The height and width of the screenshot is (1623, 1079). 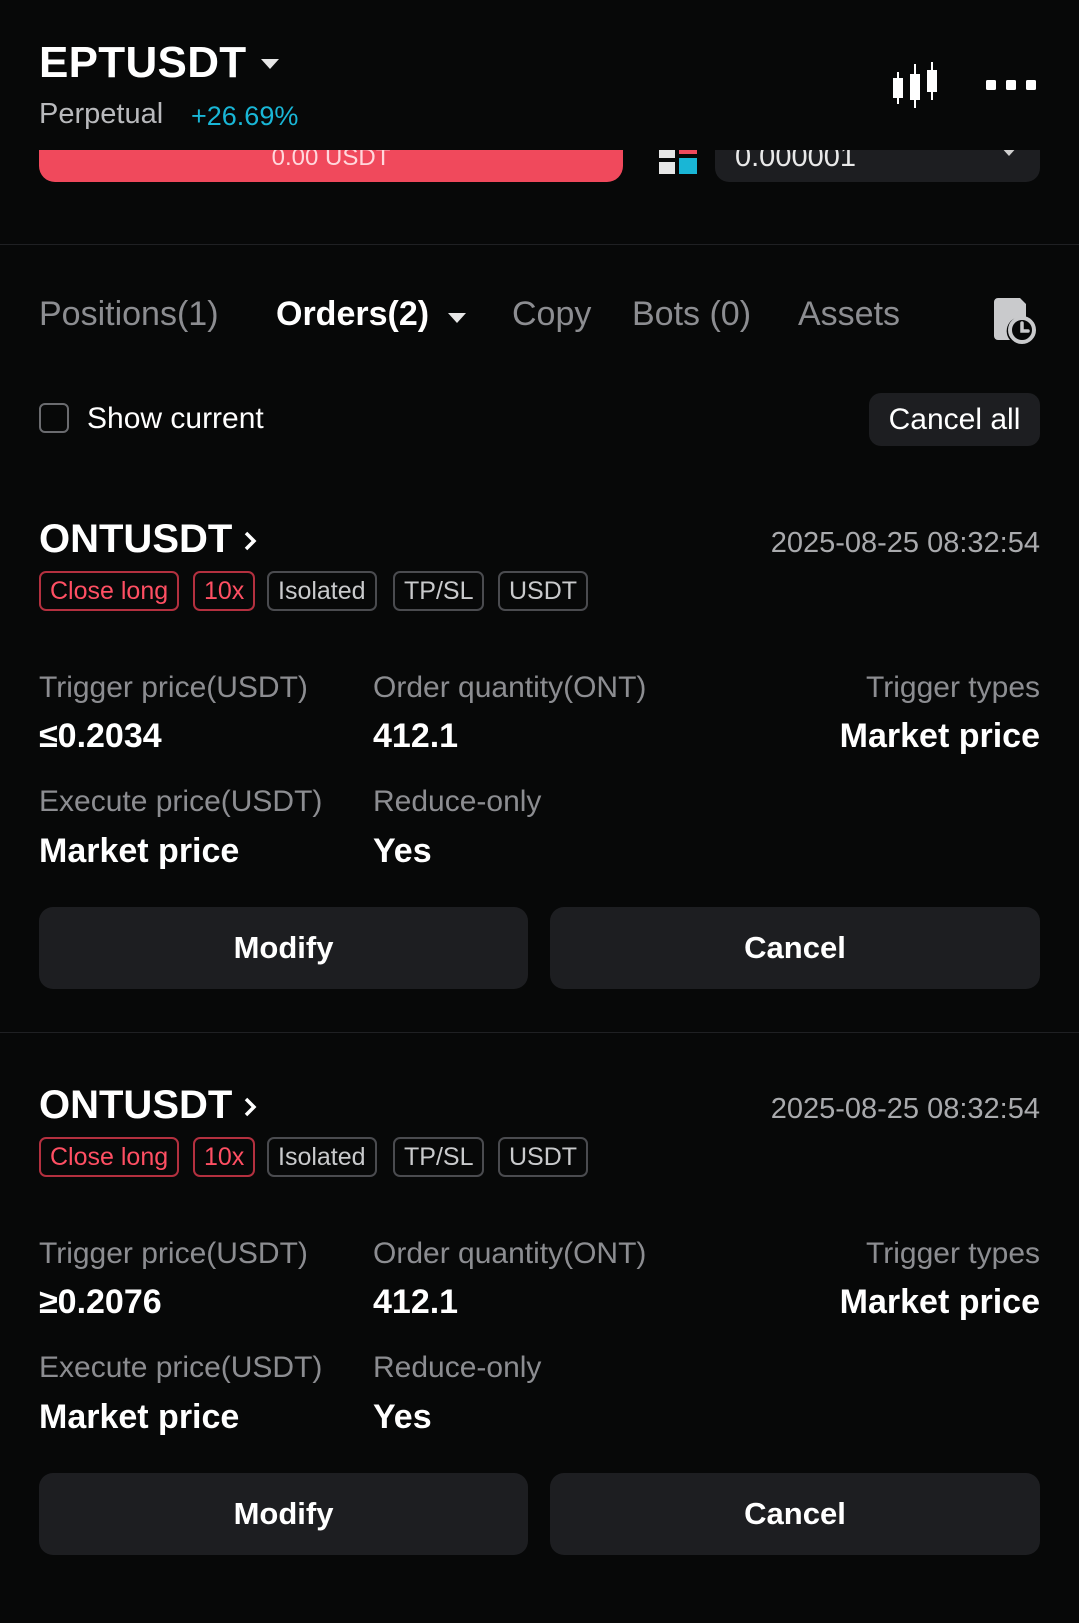 What do you see at coordinates (1011, 85) in the screenshot?
I see `more-icon` at bounding box center [1011, 85].